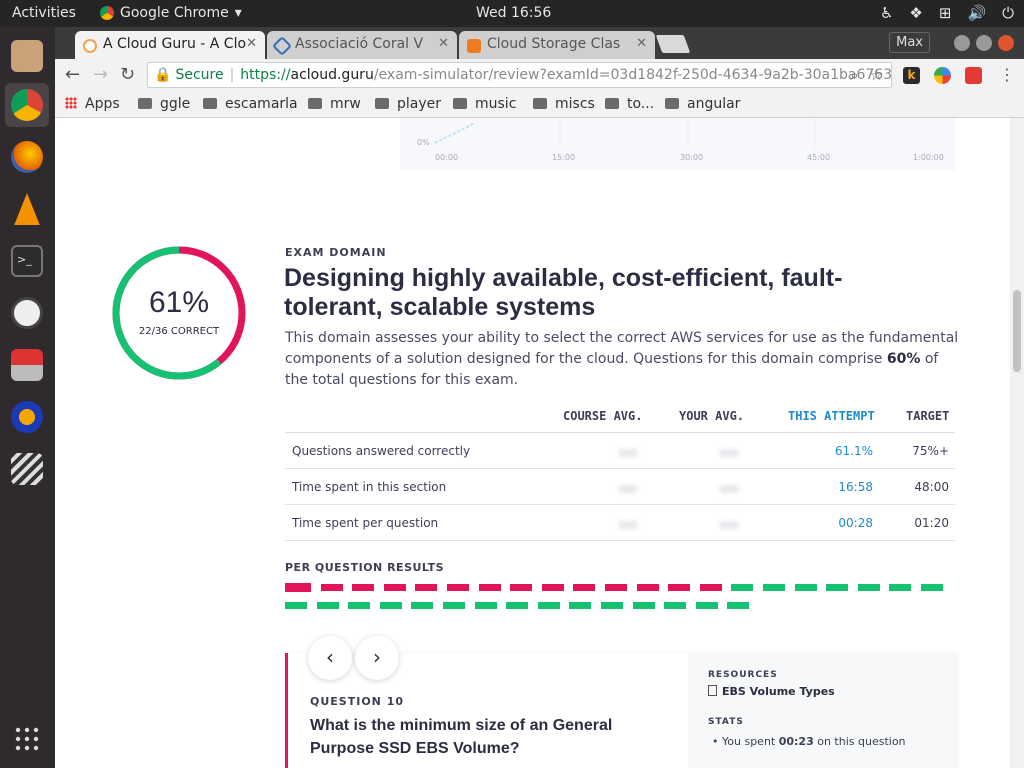  I want to click on close-window-button, so click(1006, 42).